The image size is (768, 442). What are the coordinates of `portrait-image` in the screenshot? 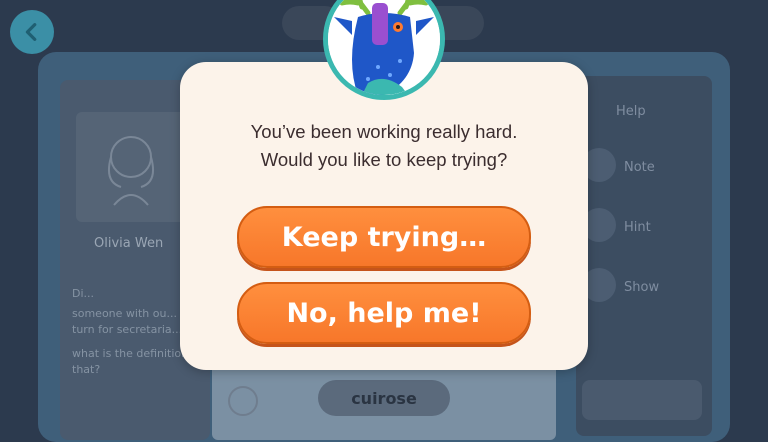 It's located at (131, 167).